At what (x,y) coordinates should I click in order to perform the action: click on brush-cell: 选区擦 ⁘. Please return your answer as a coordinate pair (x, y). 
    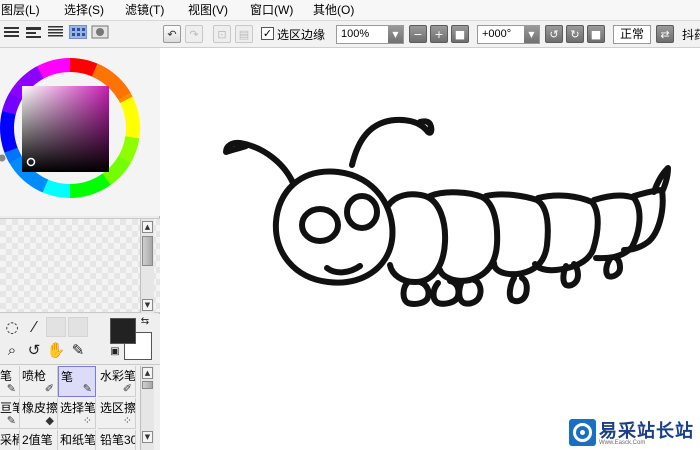
    Looking at the image, I should click on (117, 413).